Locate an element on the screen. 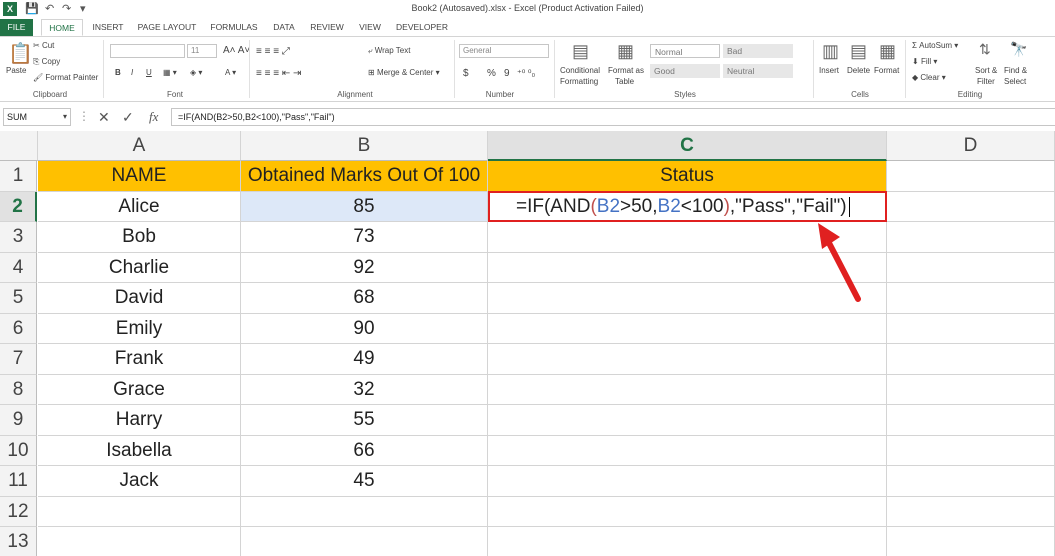  style-neutral: Neutral is located at coordinates (758, 71).